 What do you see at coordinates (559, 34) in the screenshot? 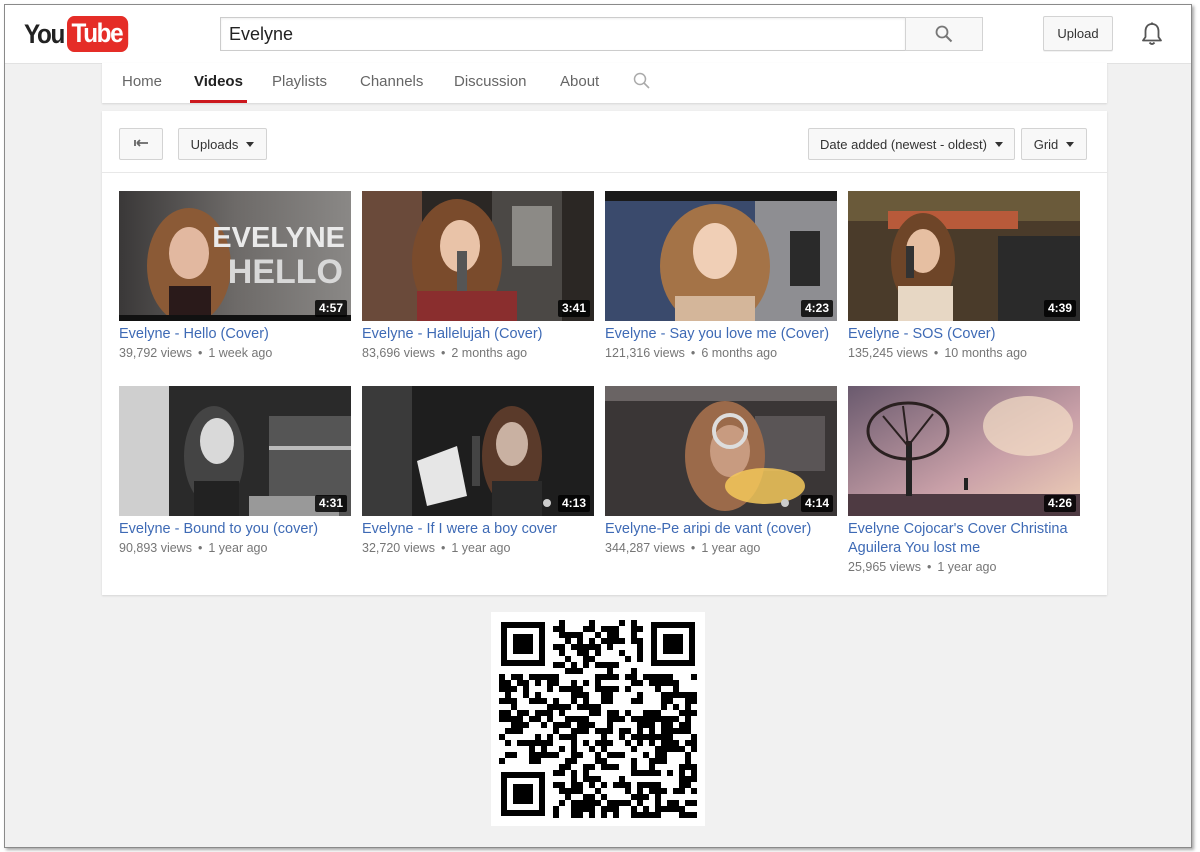
I see `search-input` at bounding box center [559, 34].